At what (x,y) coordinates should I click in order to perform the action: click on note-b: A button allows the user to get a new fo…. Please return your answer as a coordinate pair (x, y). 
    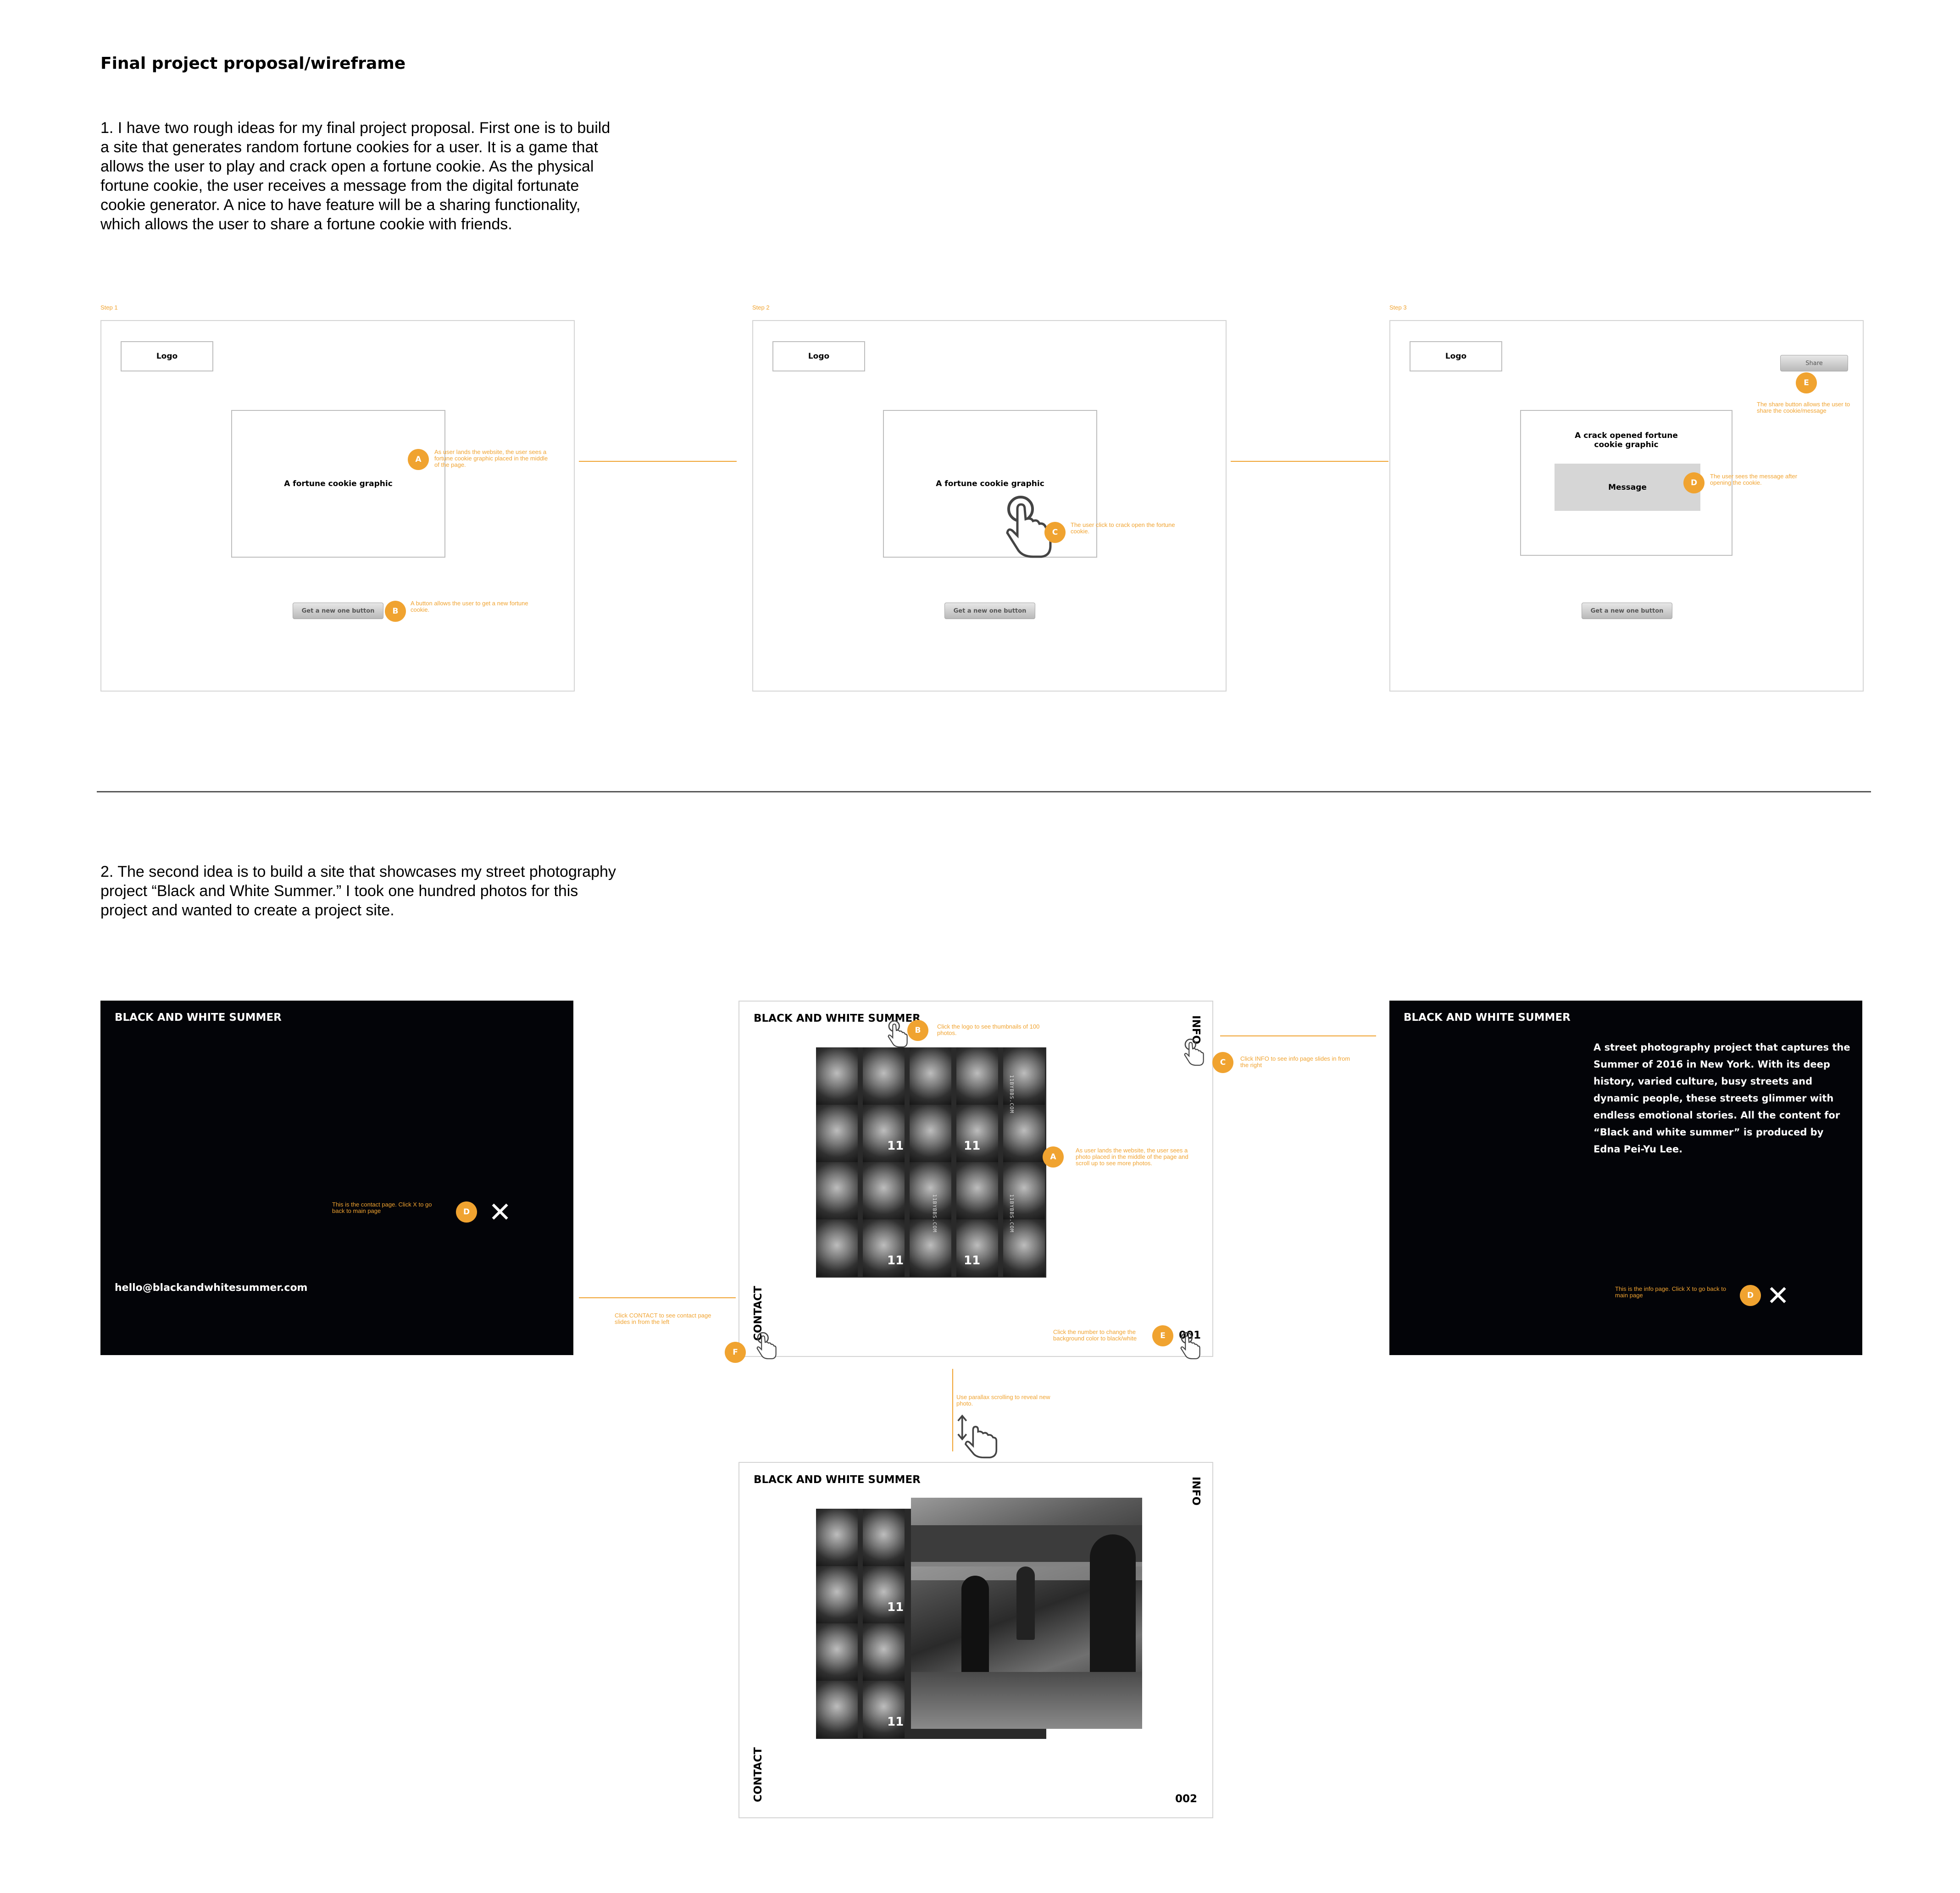
    Looking at the image, I should click on (469, 606).